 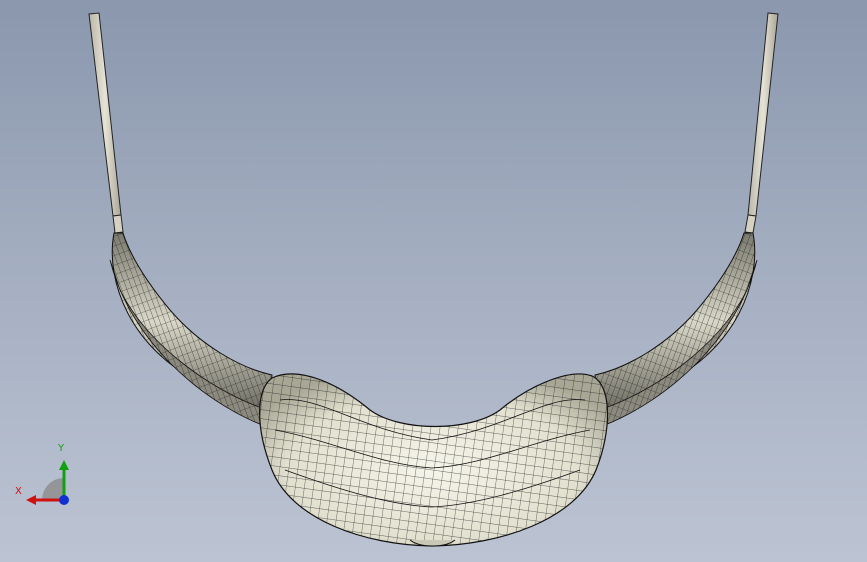 I want to click on axis-triad: X Y, so click(x=47, y=475).